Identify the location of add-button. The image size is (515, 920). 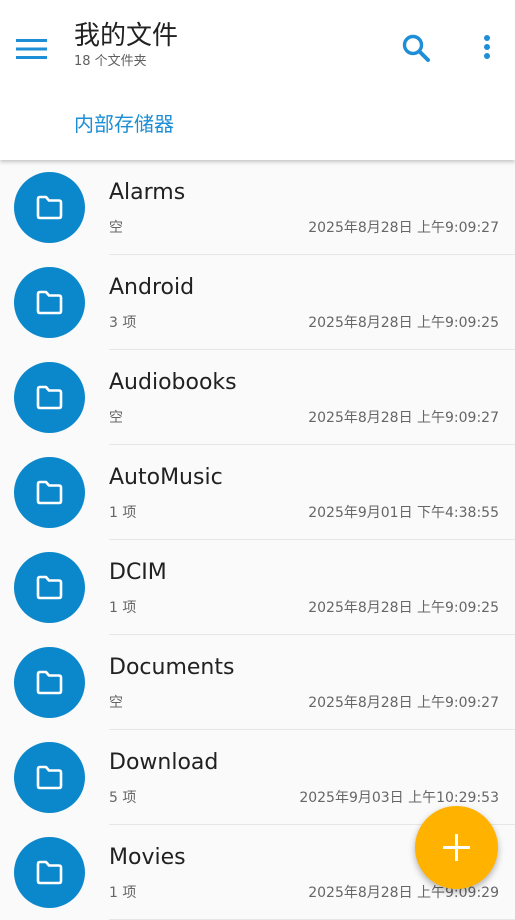
(456, 847).